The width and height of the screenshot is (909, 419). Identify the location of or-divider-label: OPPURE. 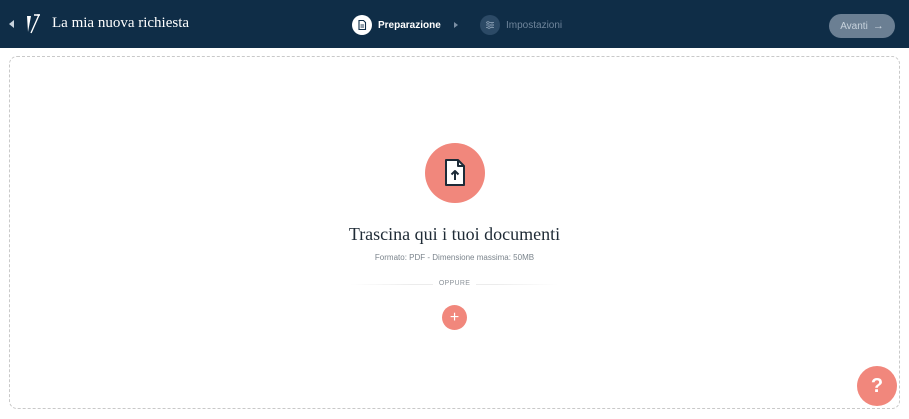
(454, 283).